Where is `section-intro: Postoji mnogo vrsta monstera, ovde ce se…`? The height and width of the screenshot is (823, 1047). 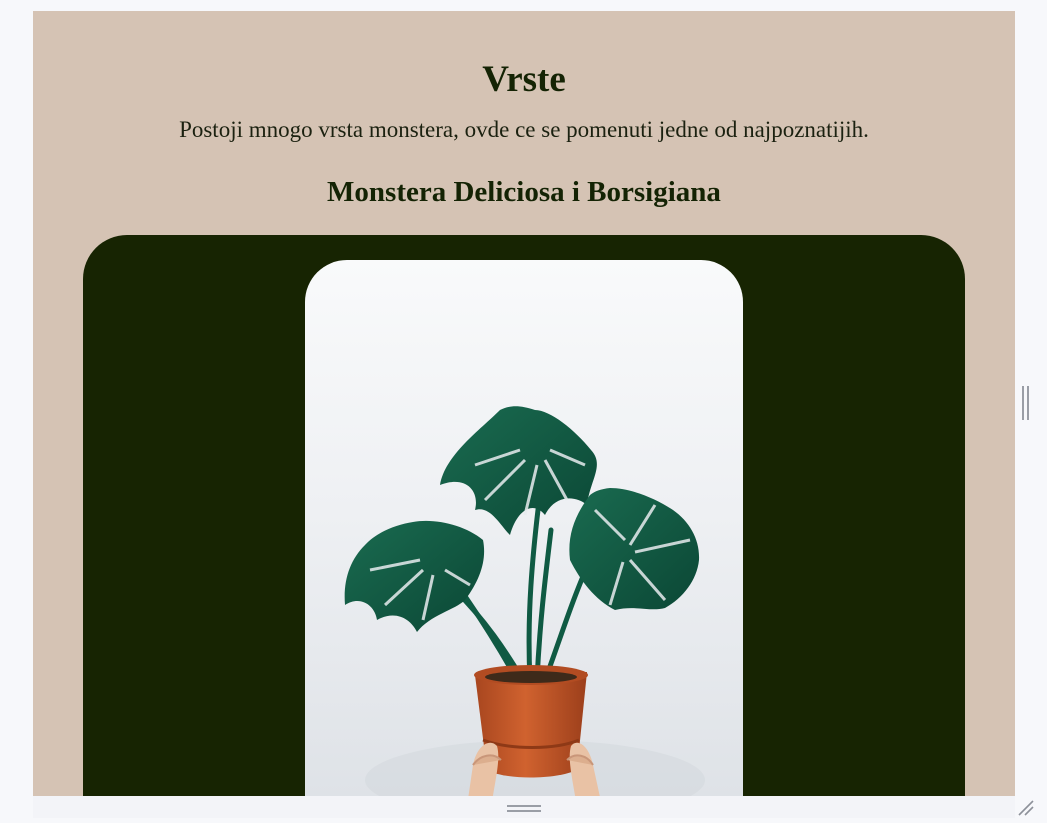 section-intro: Postoji mnogo vrsta monstera, ovde ce se… is located at coordinates (524, 129).